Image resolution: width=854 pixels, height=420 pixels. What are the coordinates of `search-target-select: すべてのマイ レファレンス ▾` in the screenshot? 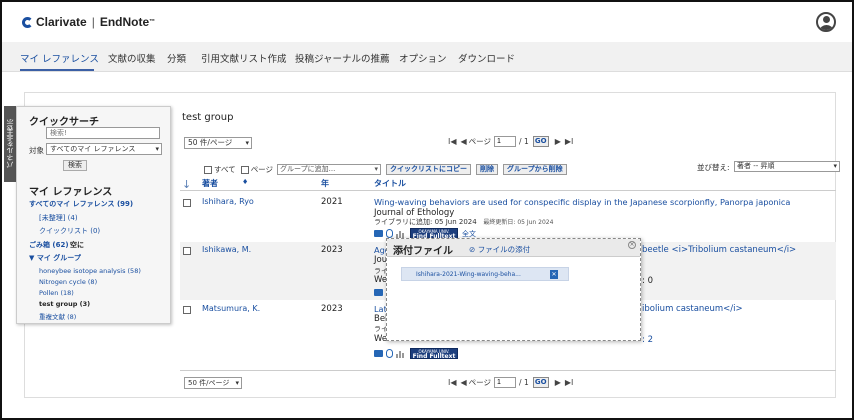 It's located at (104, 149).